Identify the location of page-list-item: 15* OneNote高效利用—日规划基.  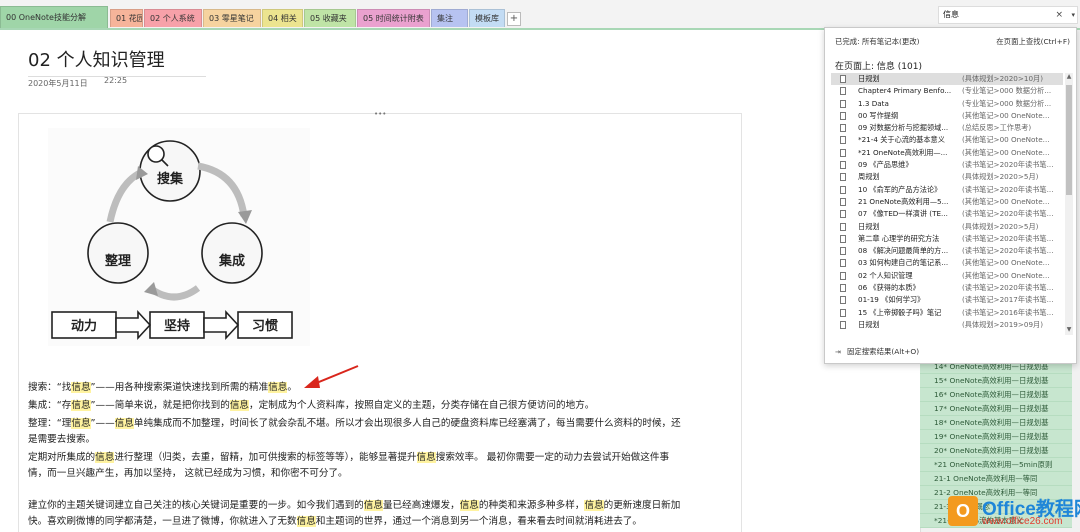
(996, 381).